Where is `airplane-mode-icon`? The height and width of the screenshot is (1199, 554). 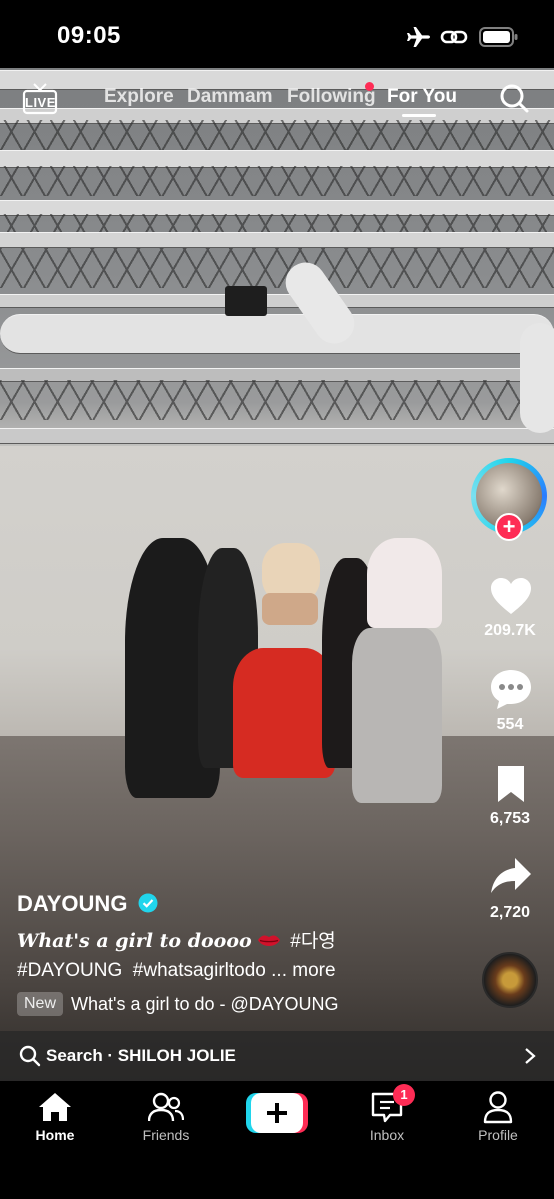
airplane-mode-icon is located at coordinates (418, 37).